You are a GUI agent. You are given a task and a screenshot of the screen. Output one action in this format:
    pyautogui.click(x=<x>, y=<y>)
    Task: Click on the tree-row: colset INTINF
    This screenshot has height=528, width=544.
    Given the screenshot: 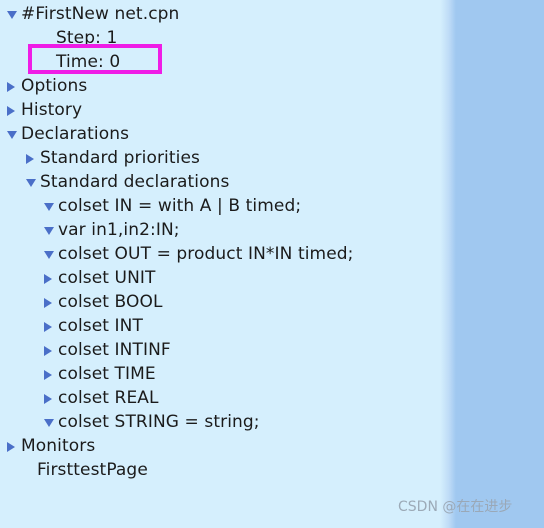 What is the action you would take?
    pyautogui.click(x=226, y=350)
    